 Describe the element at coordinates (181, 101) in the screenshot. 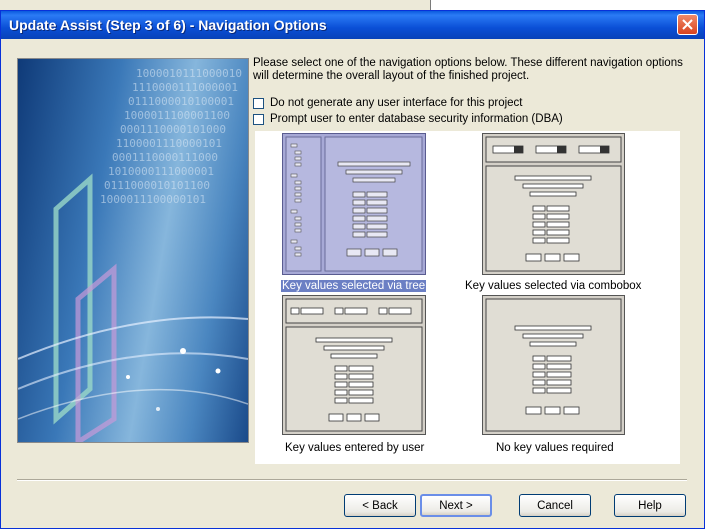

I see `binary-text-line: 0111000010100001` at that location.